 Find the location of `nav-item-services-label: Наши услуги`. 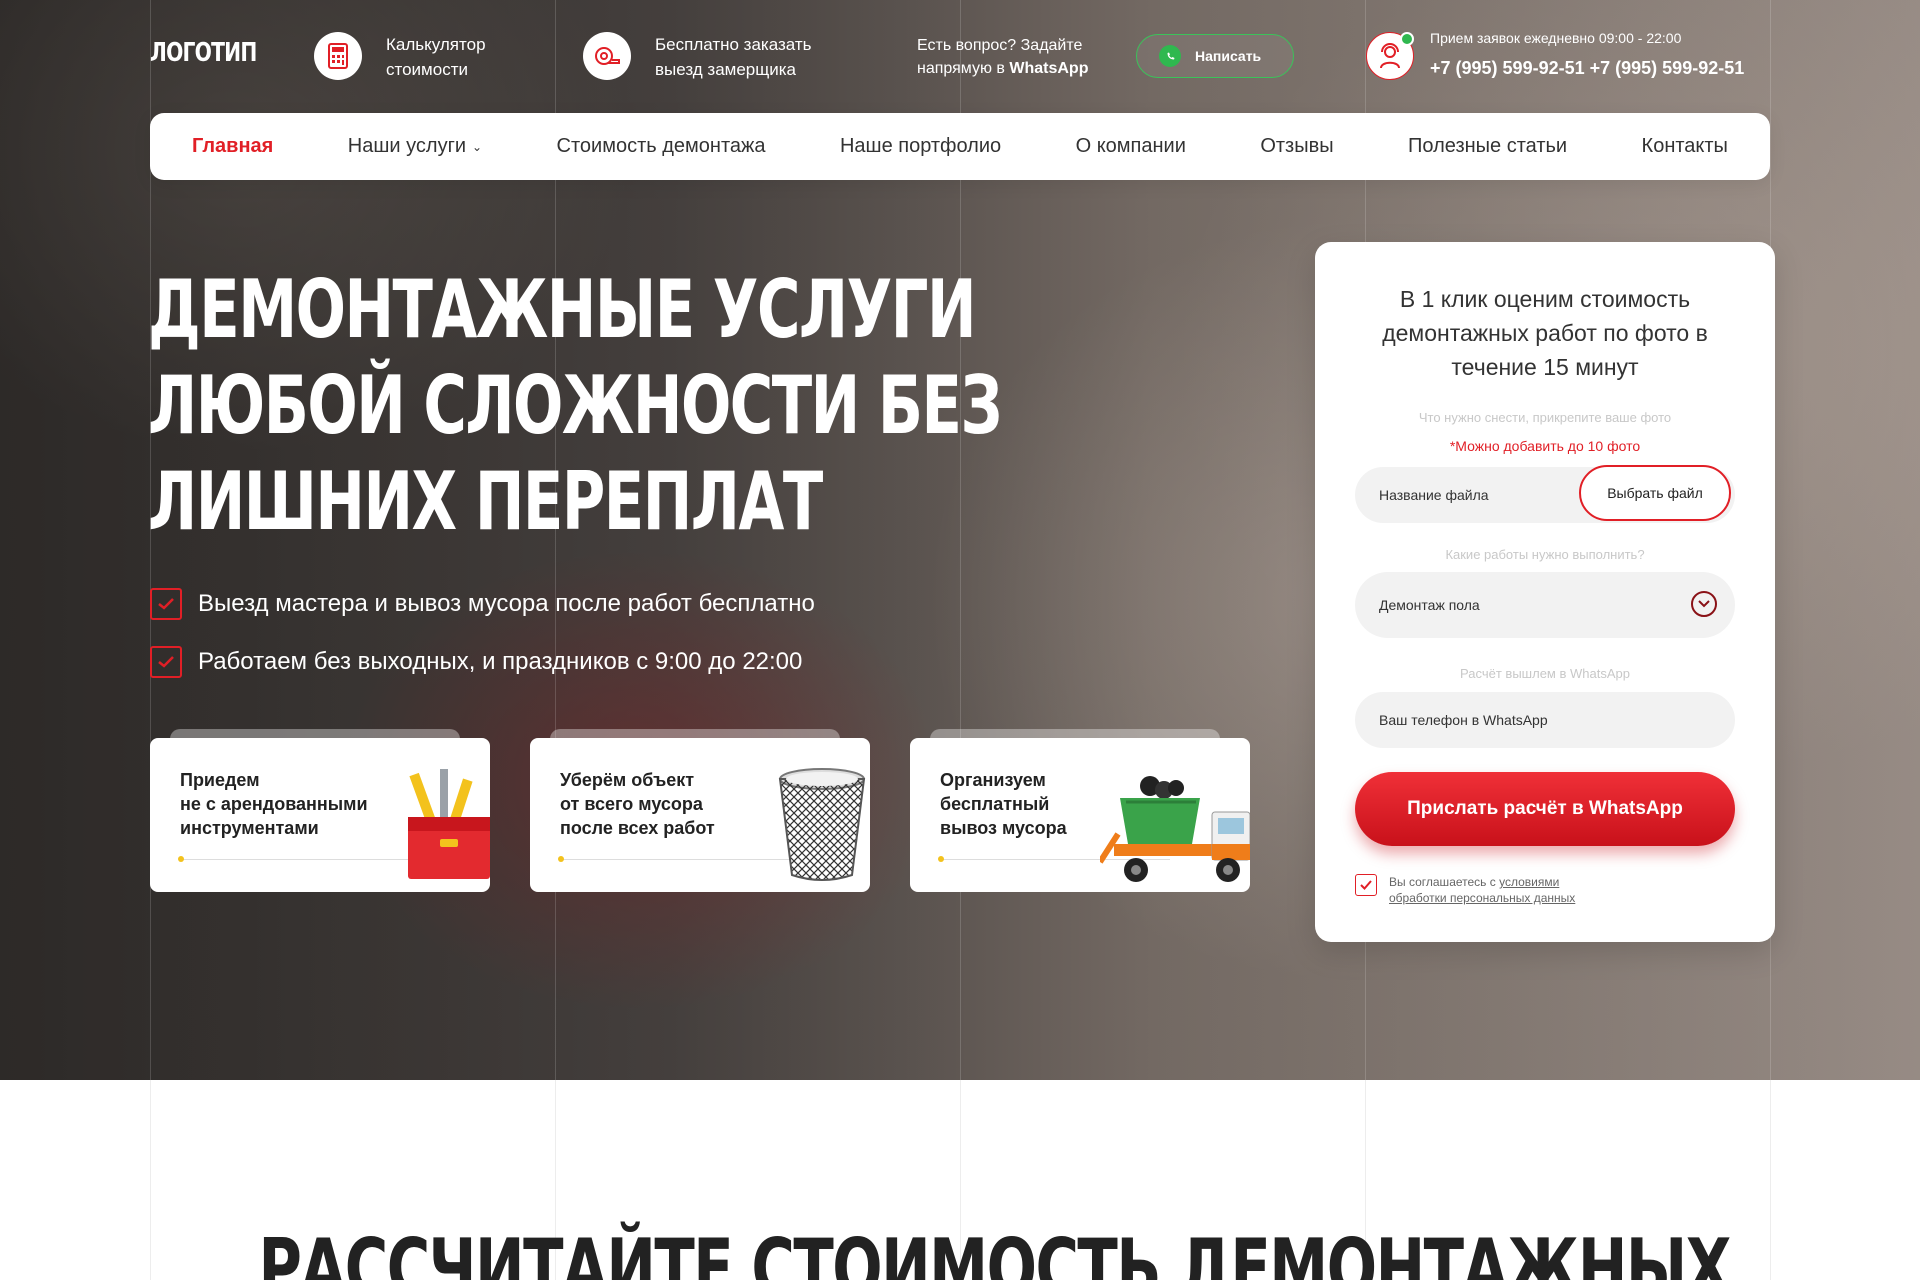

nav-item-services-label: Наши услуги is located at coordinates (407, 146).